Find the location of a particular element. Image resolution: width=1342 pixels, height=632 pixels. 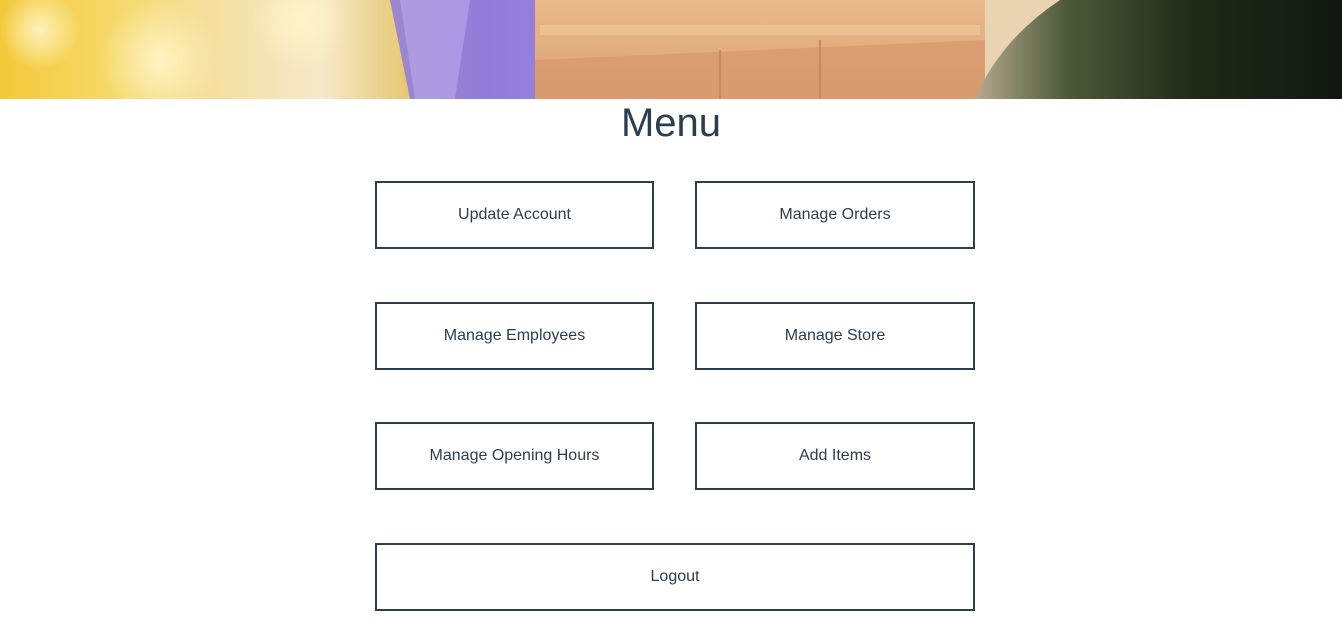

manage-employees-button: Manage Employees is located at coordinates (514, 336).